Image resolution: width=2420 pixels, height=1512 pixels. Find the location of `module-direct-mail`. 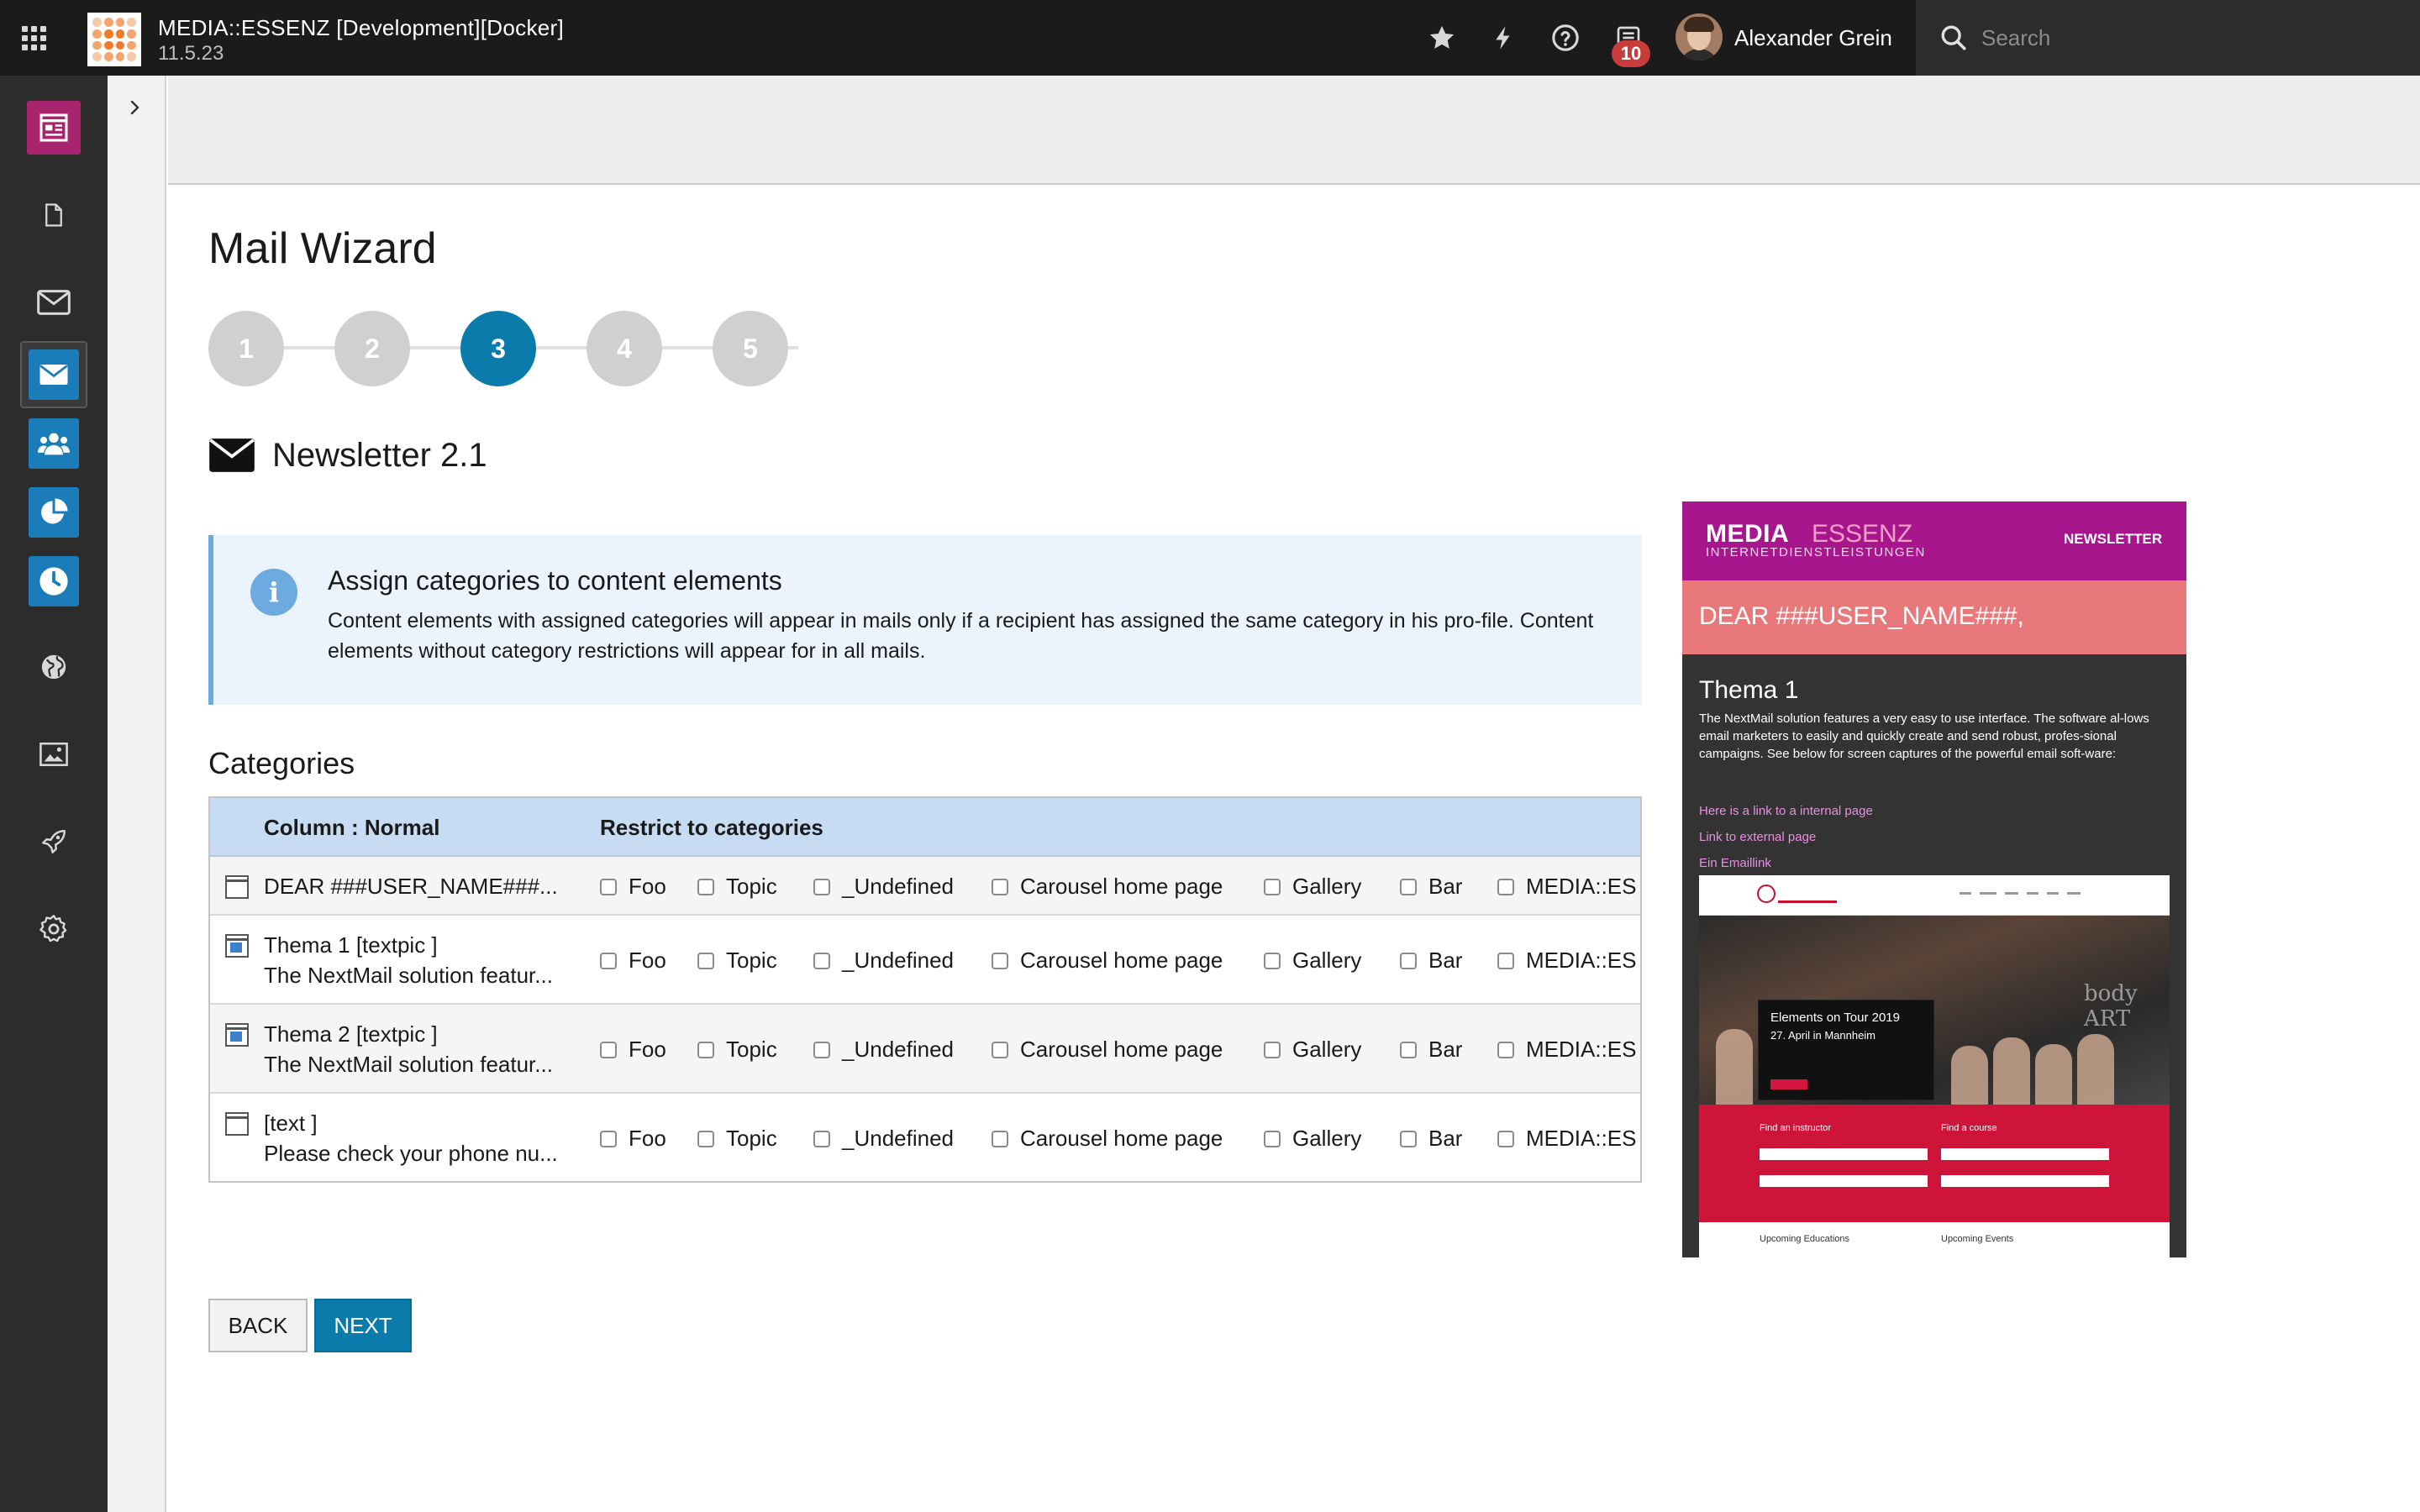

module-direct-mail is located at coordinates (53, 374).